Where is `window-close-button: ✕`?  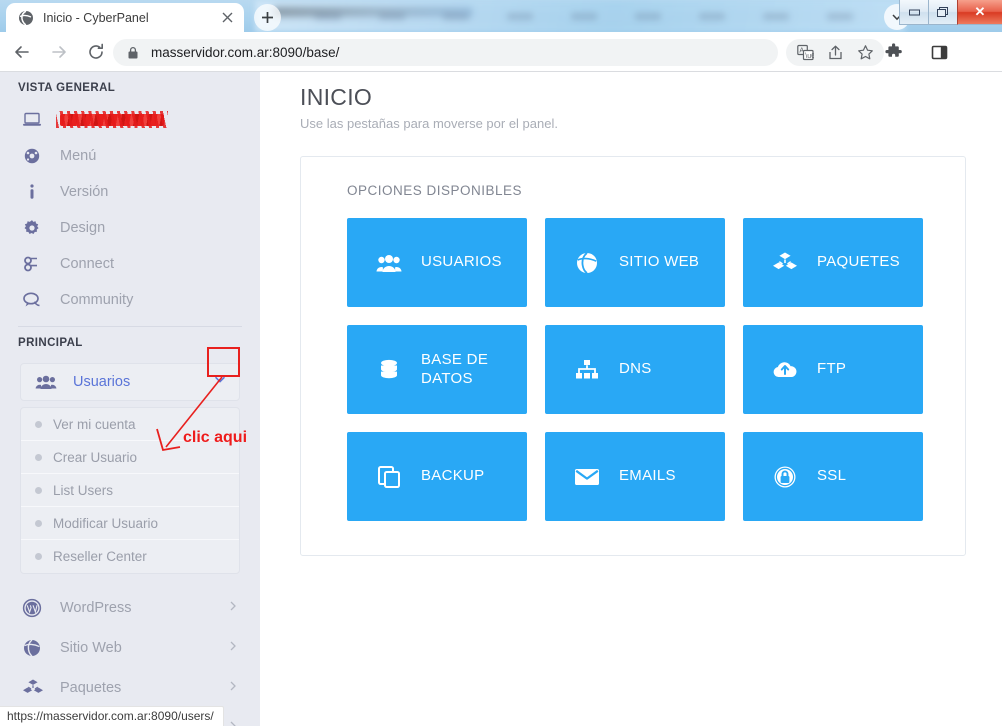 window-close-button: ✕ is located at coordinates (979, 12).